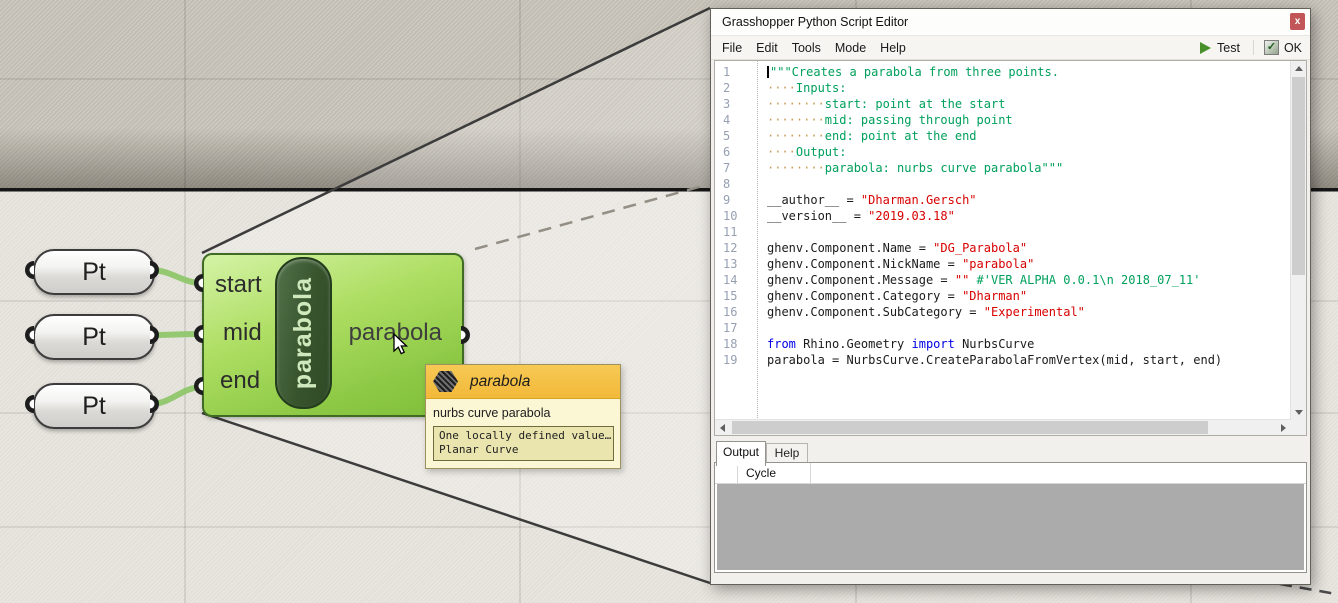 The width and height of the screenshot is (1338, 603). I want to click on tooltip-description: nurbs curve parabola, so click(492, 413).